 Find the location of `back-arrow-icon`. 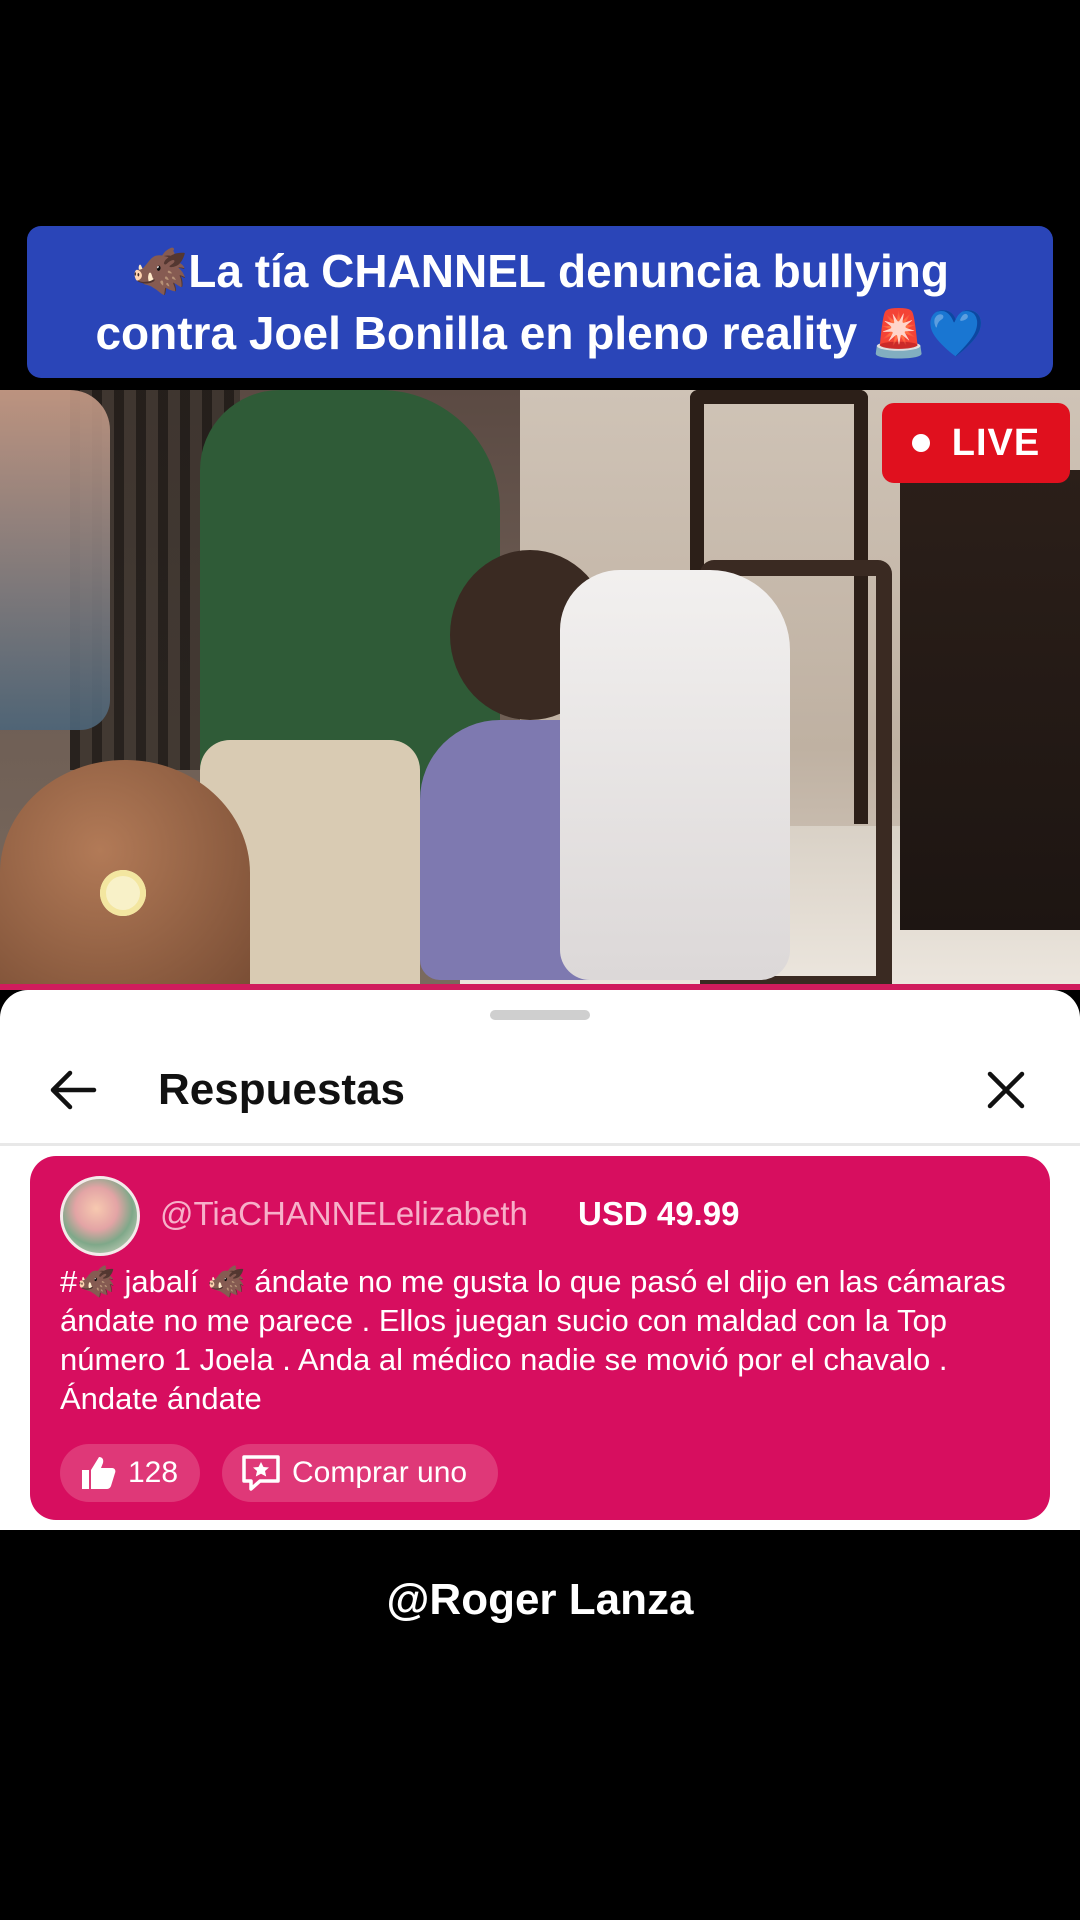

back-arrow-icon is located at coordinates (73, 1090).